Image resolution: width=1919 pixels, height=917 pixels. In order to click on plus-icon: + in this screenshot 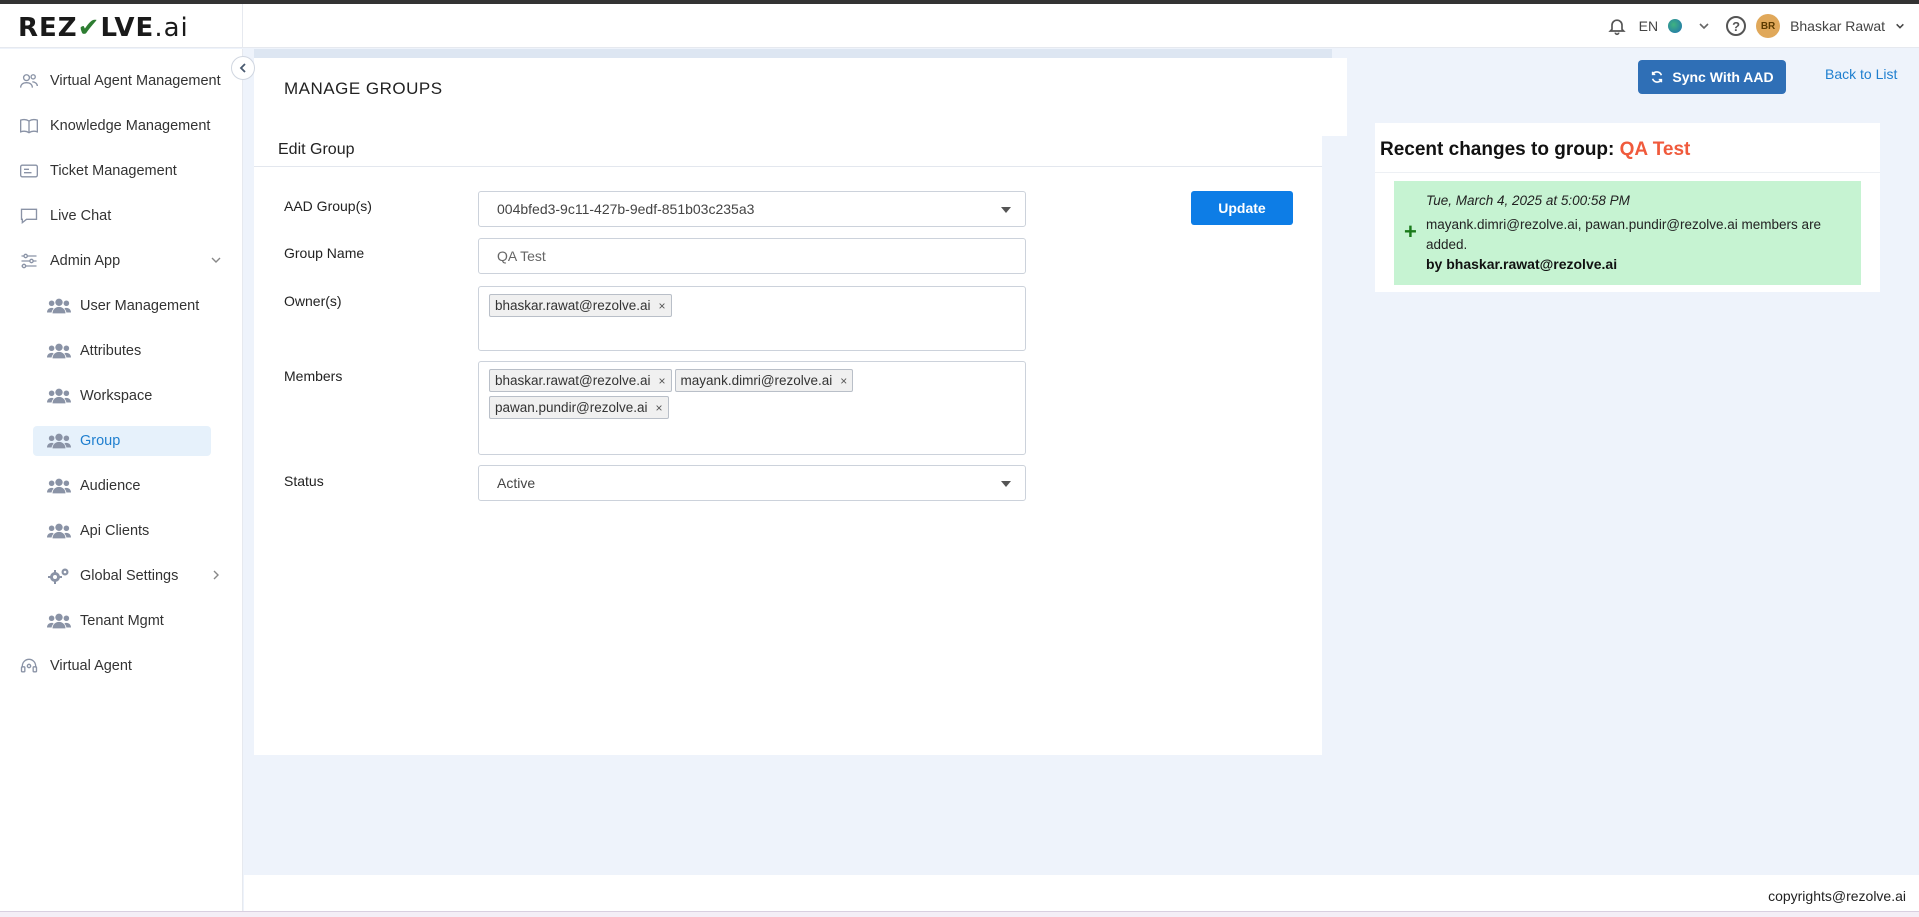, I will do `click(1410, 231)`.